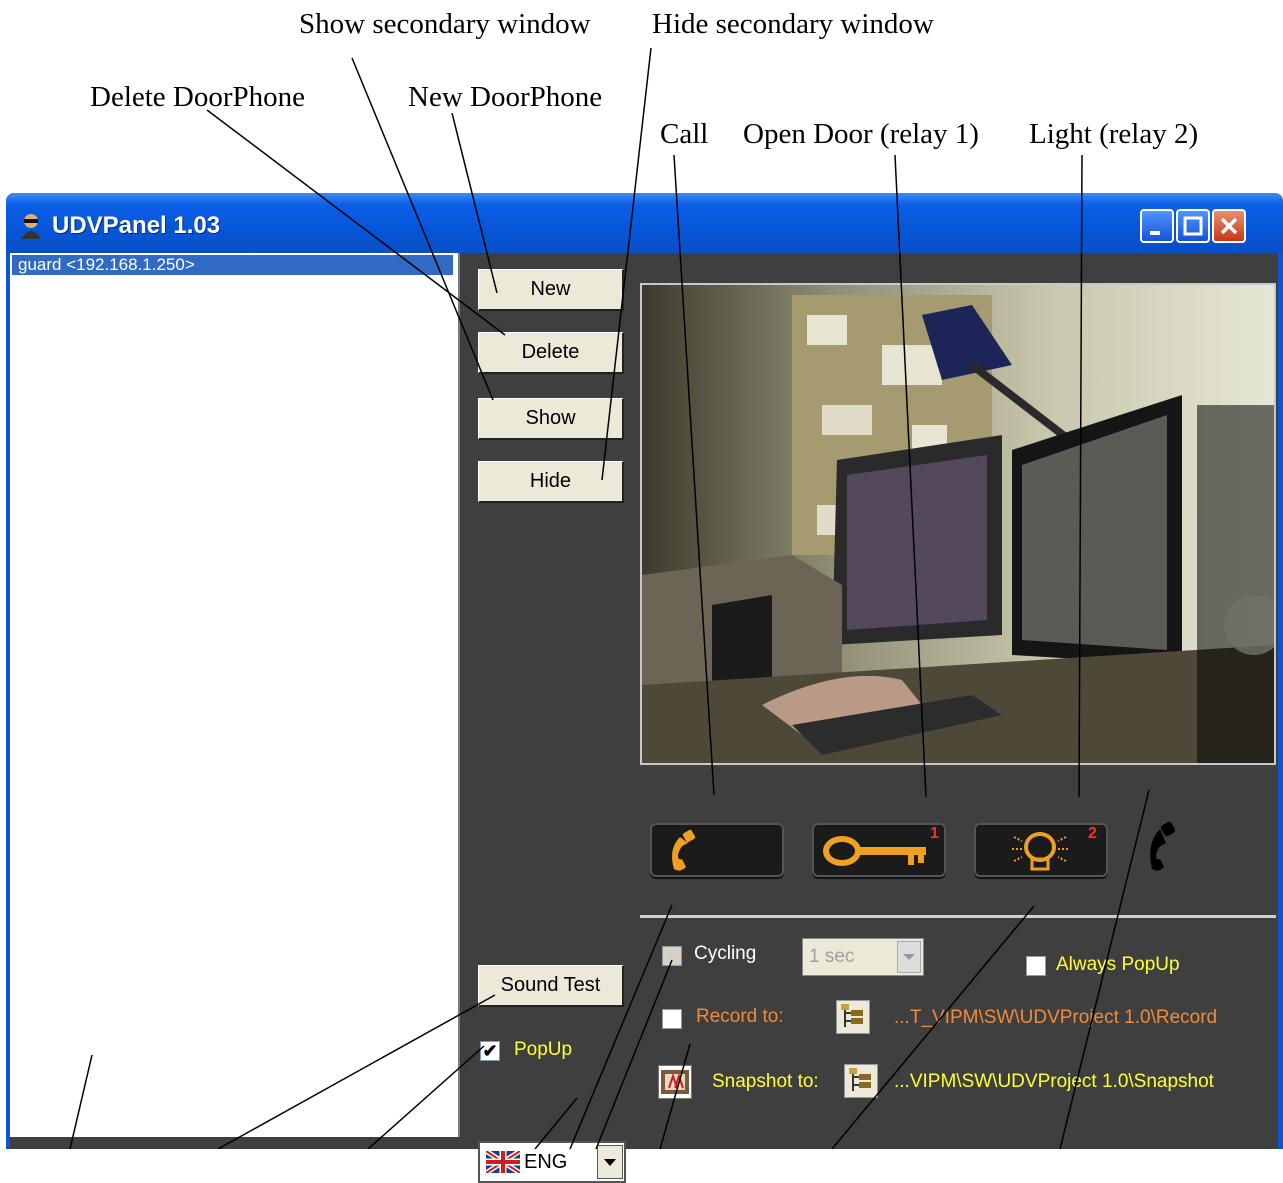 The height and width of the screenshot is (1183, 1283). Describe the element at coordinates (551, 290) in the screenshot. I see `new-button: New` at that location.